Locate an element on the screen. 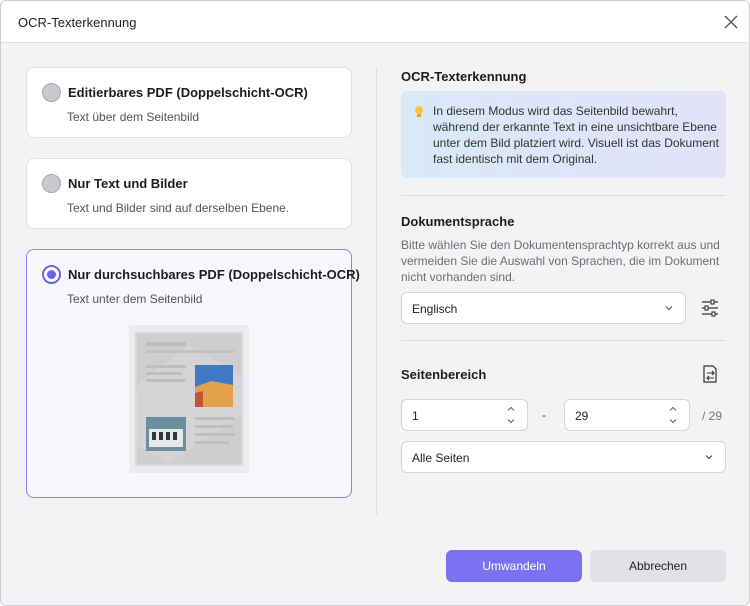 The height and width of the screenshot is (606, 750). radio-searchable-pdf is located at coordinates (51, 274).